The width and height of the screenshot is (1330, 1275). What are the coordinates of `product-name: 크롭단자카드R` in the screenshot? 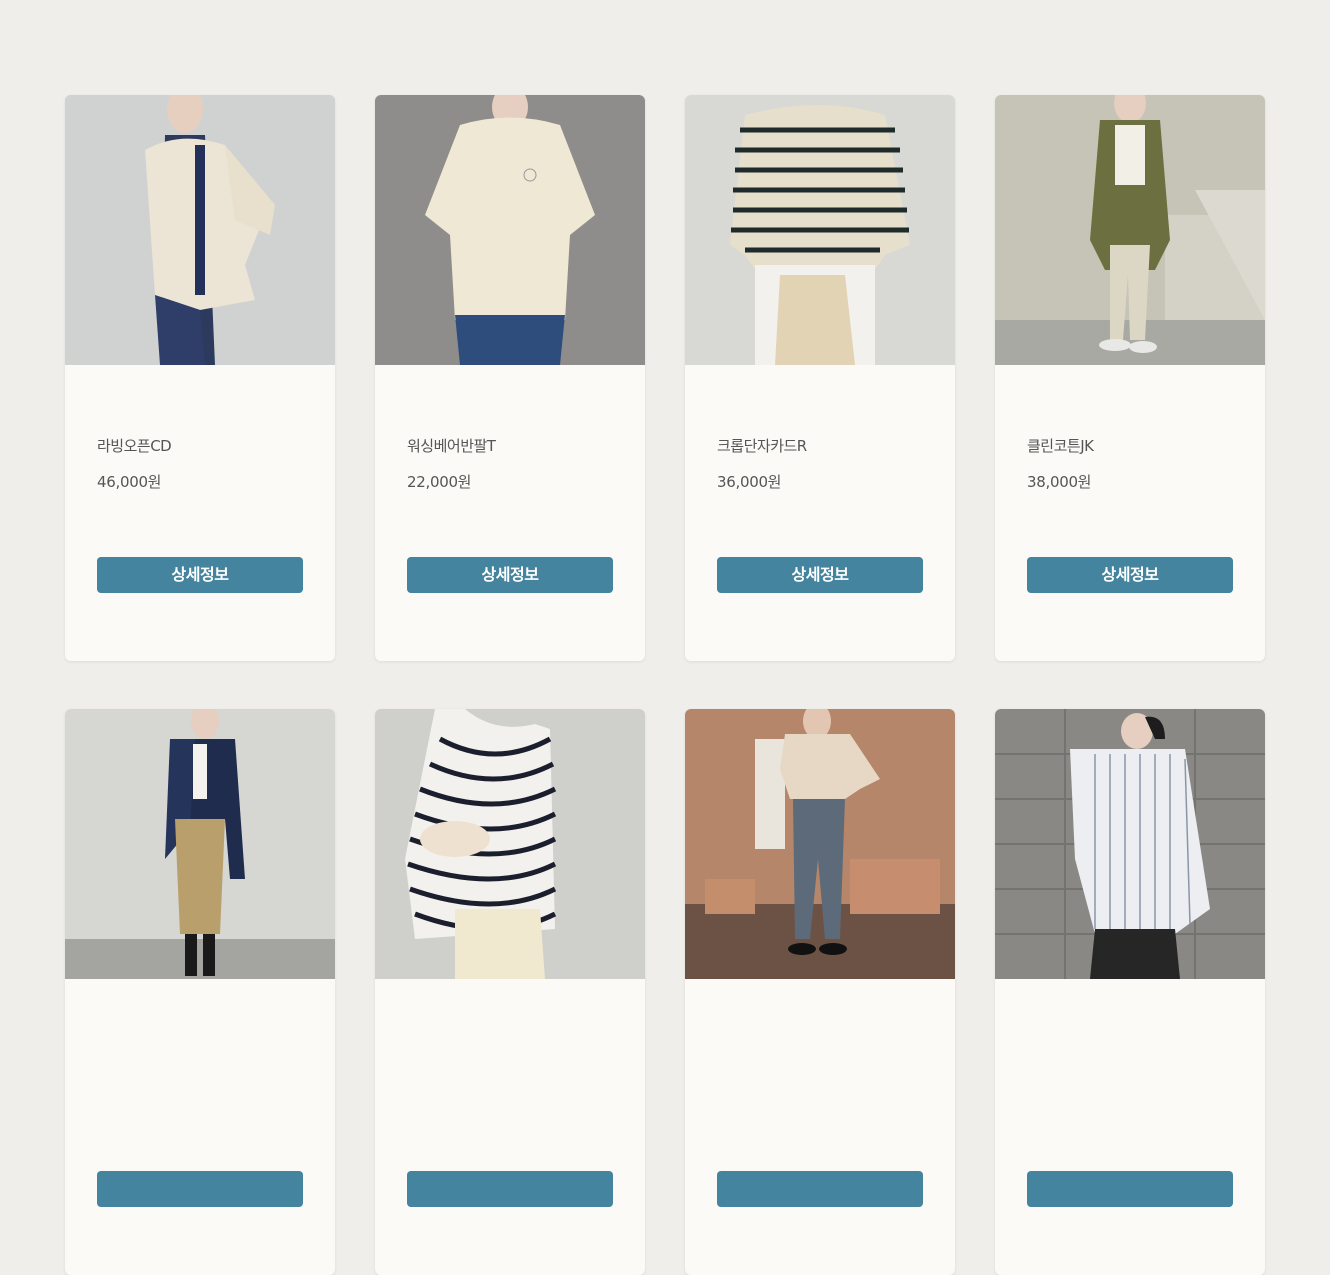 It's located at (820, 446).